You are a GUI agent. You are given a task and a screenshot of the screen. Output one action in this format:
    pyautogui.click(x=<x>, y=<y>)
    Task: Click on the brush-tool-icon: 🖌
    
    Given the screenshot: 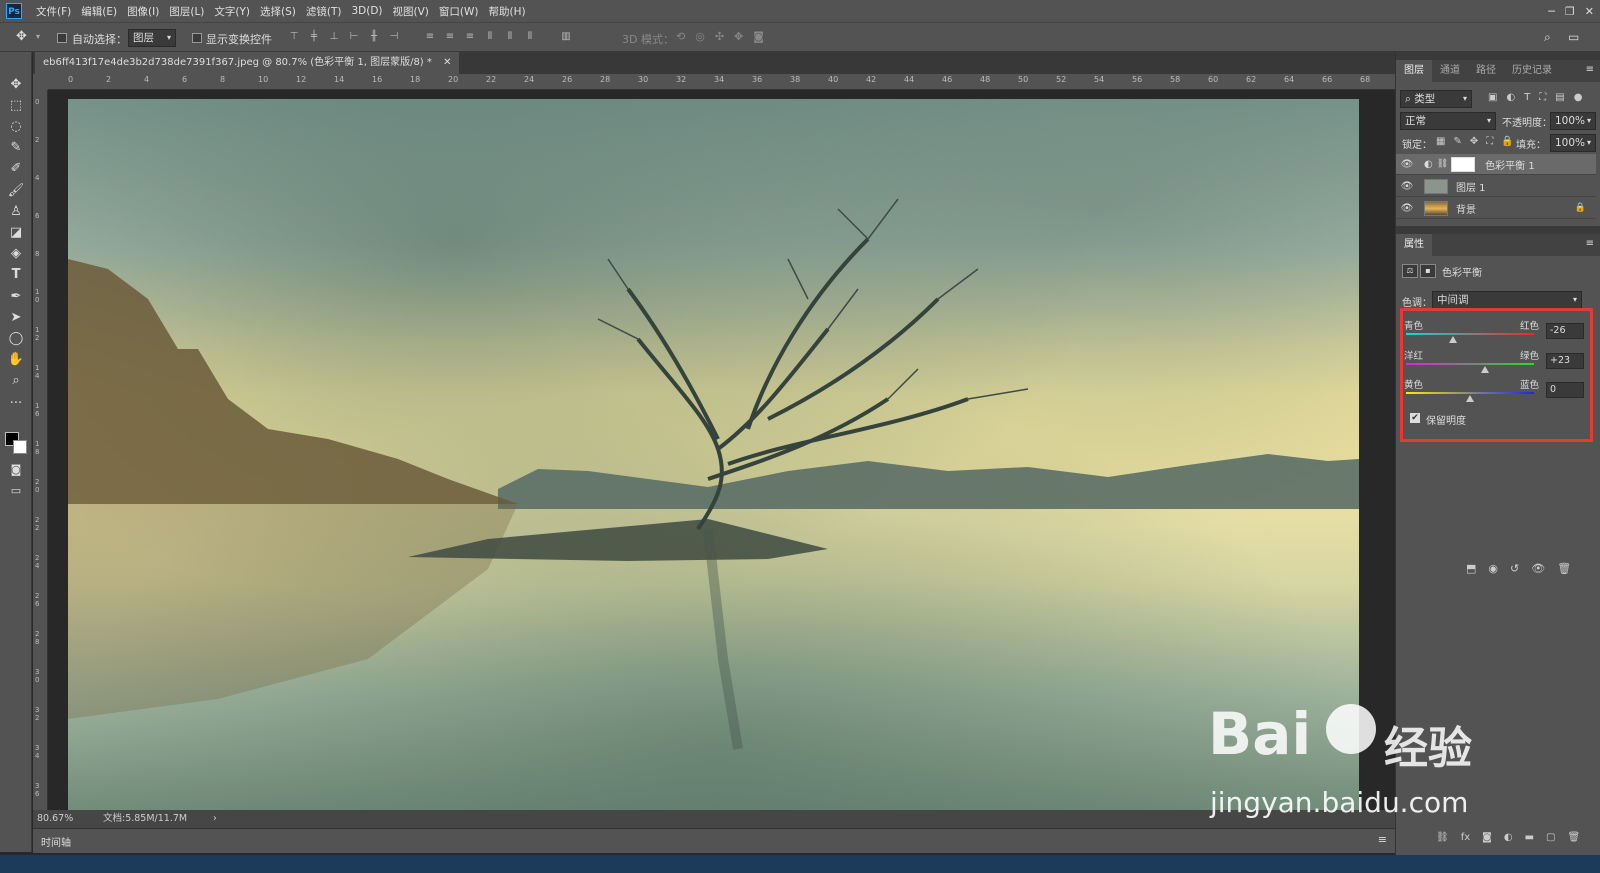 What is the action you would take?
    pyautogui.click(x=16, y=191)
    